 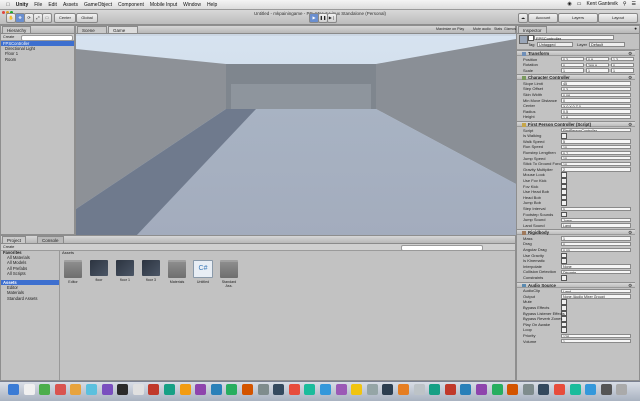 I want to click on asset-item: Materials, so click(x=177, y=272).